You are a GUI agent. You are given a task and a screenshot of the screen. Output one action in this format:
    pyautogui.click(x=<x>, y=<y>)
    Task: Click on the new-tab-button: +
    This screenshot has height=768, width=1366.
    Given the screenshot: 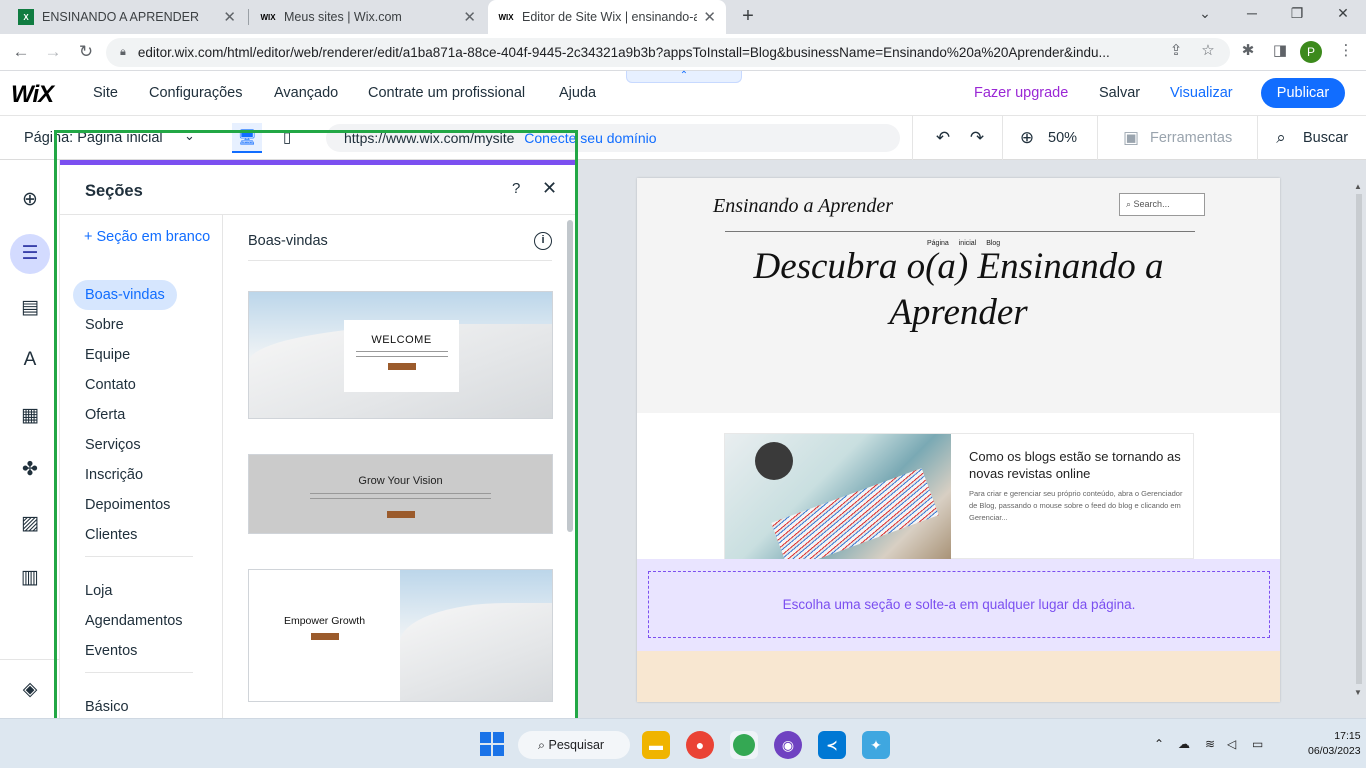 What is the action you would take?
    pyautogui.click(x=748, y=17)
    